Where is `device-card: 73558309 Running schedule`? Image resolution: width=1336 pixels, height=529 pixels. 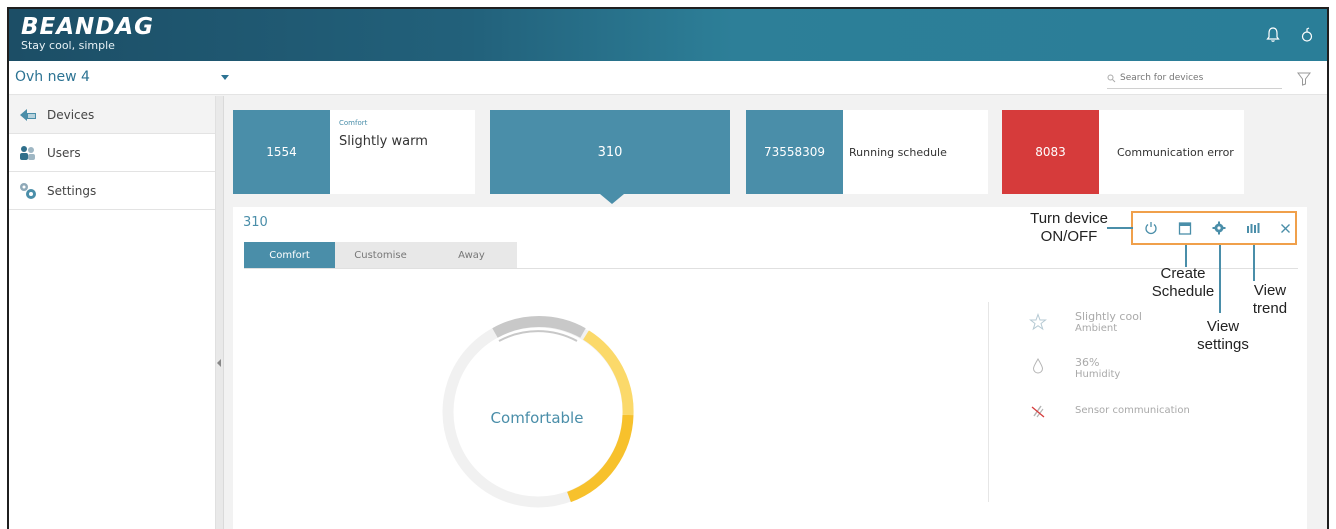 device-card: 73558309 Running schedule is located at coordinates (867, 152).